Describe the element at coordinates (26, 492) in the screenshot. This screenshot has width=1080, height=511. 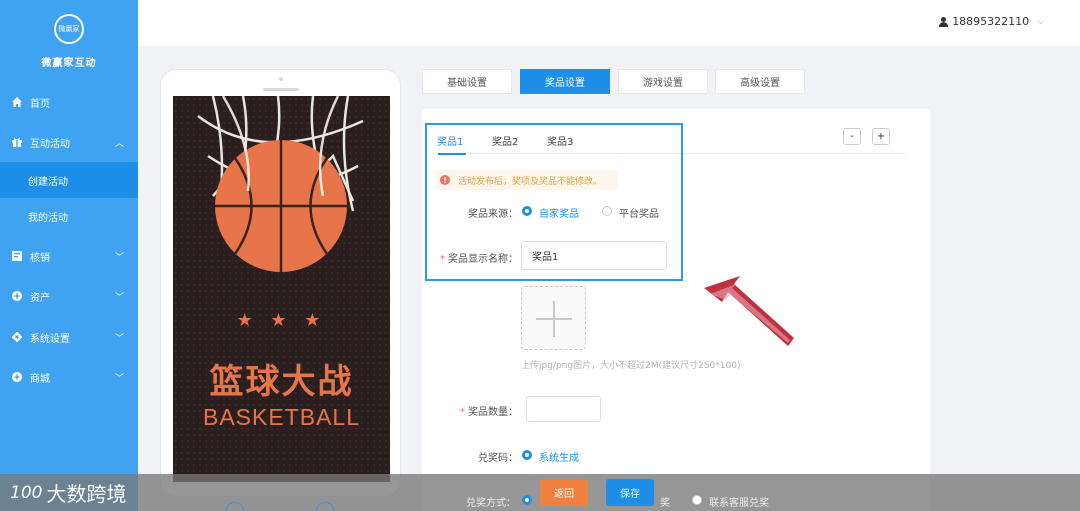
I see `watermark-logo: 100` at that location.